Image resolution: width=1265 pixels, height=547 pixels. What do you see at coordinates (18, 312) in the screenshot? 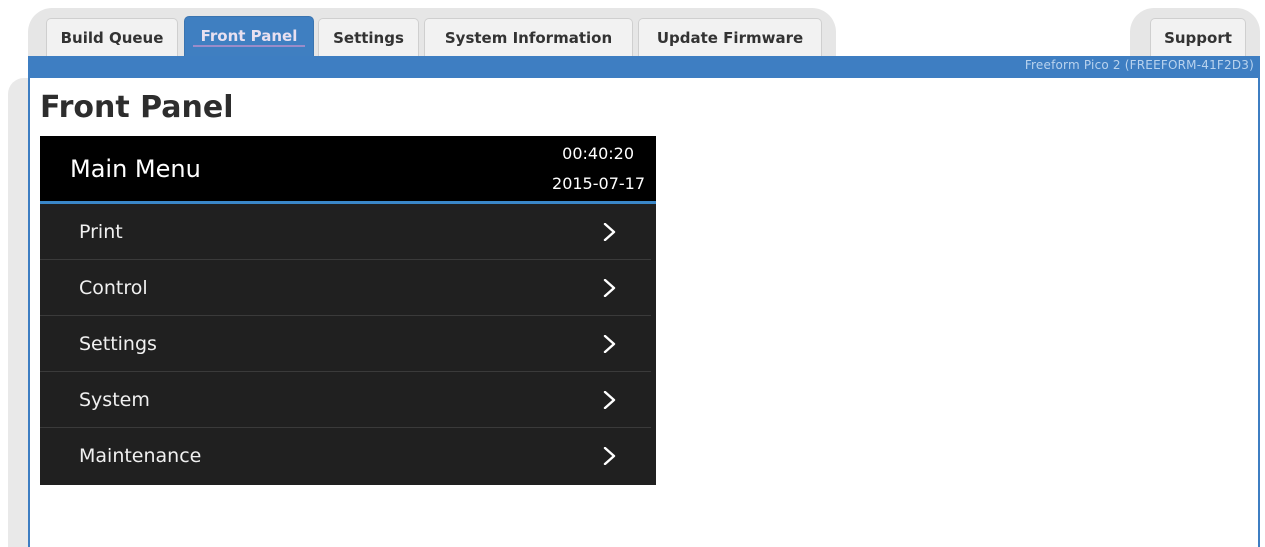
I see `left-shade` at bounding box center [18, 312].